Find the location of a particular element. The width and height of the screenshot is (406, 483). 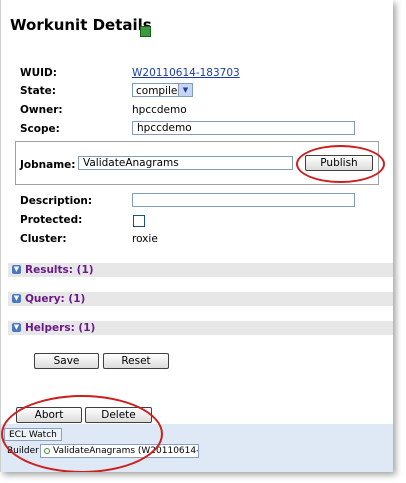

owner-label: Owner: is located at coordinates (41, 110).